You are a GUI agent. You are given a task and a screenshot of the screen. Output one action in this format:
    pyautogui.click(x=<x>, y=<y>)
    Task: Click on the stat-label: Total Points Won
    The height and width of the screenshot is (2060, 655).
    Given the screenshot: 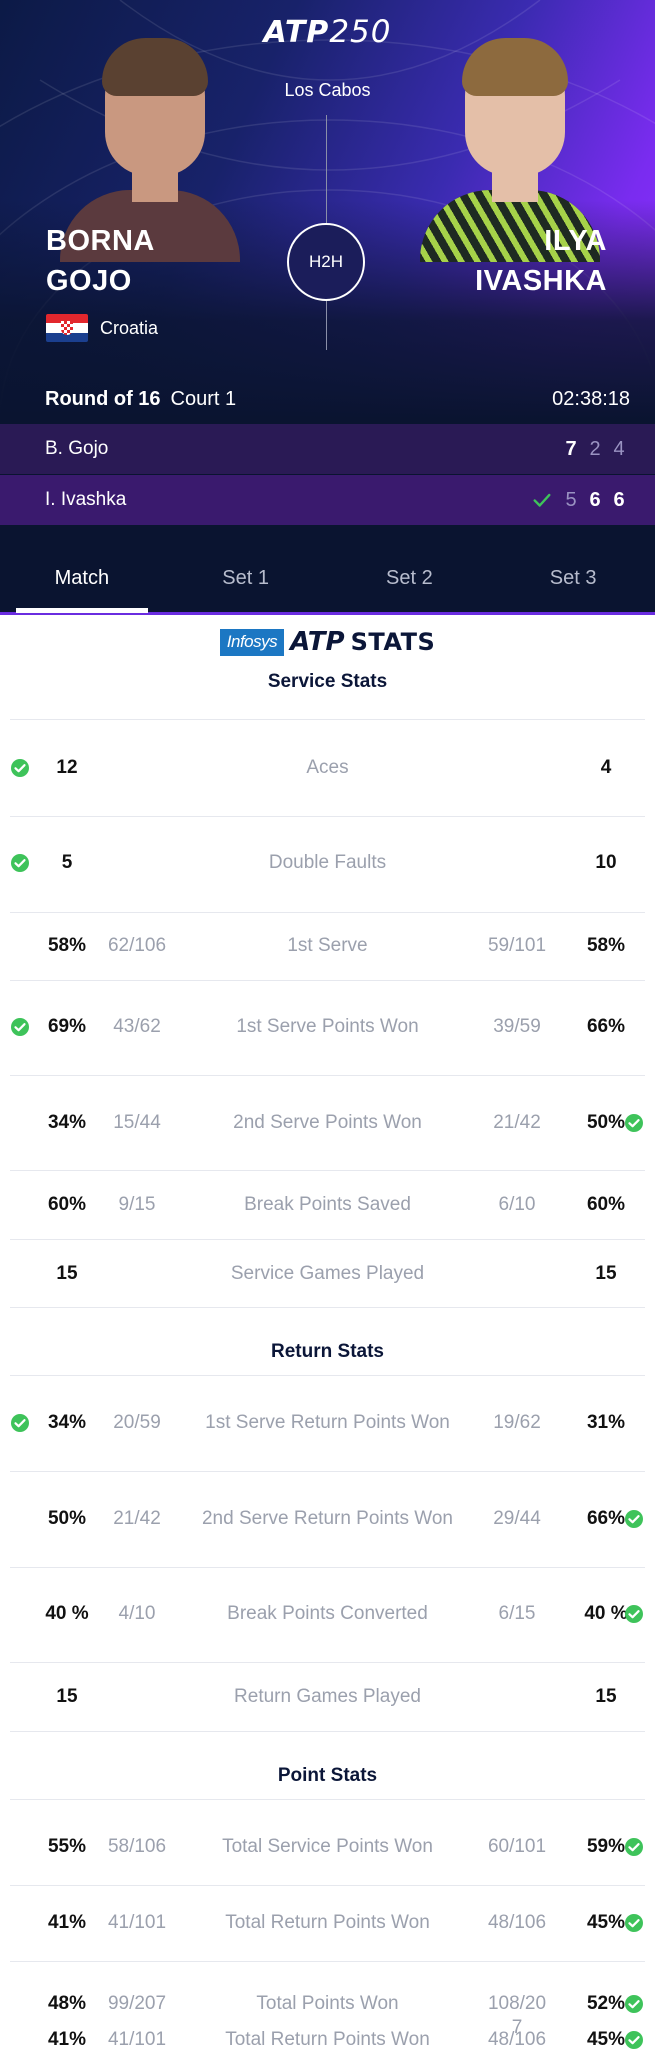 What is the action you would take?
    pyautogui.click(x=327, y=2003)
    